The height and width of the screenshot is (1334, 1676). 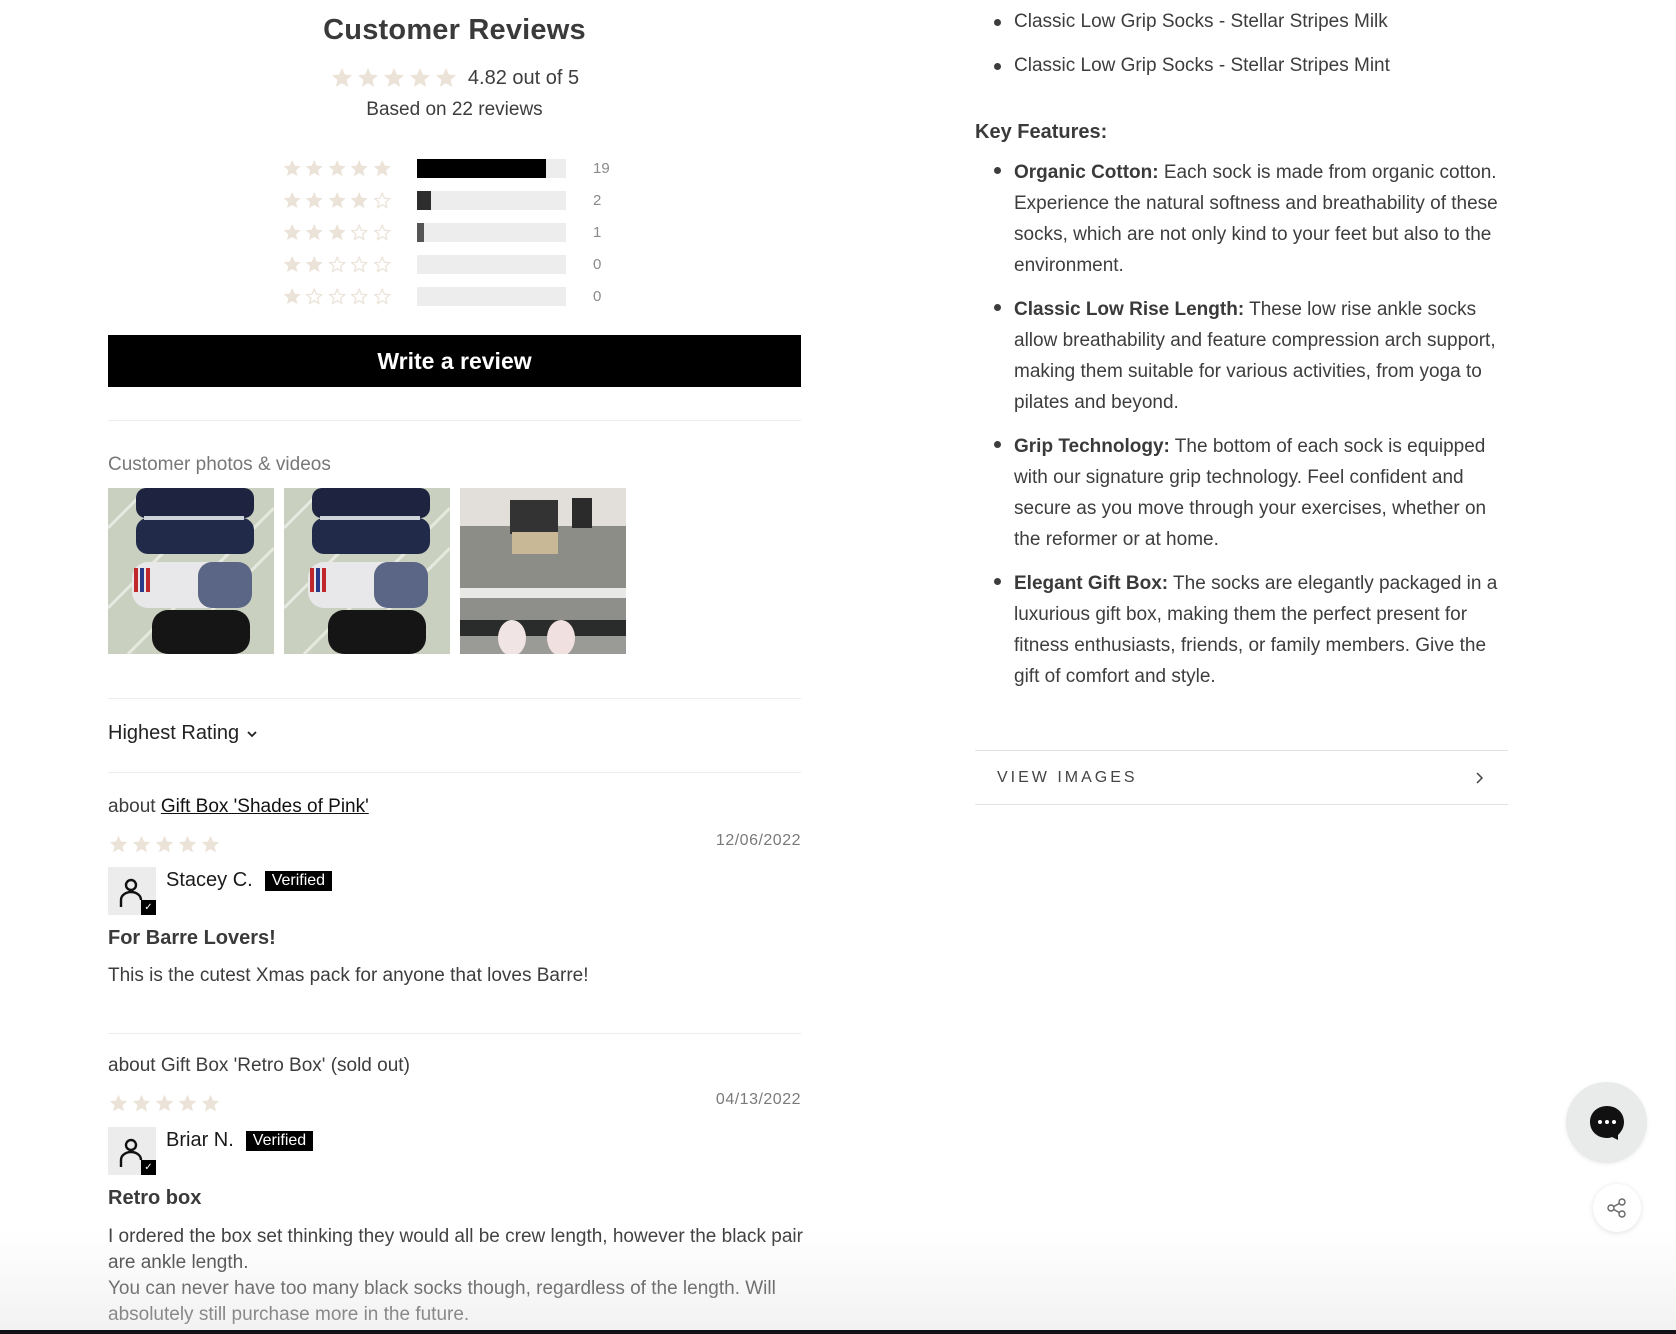 What do you see at coordinates (285, 1065) in the screenshot?
I see `review-product-name: Gift Box 'Retro Box' (sold out)` at bounding box center [285, 1065].